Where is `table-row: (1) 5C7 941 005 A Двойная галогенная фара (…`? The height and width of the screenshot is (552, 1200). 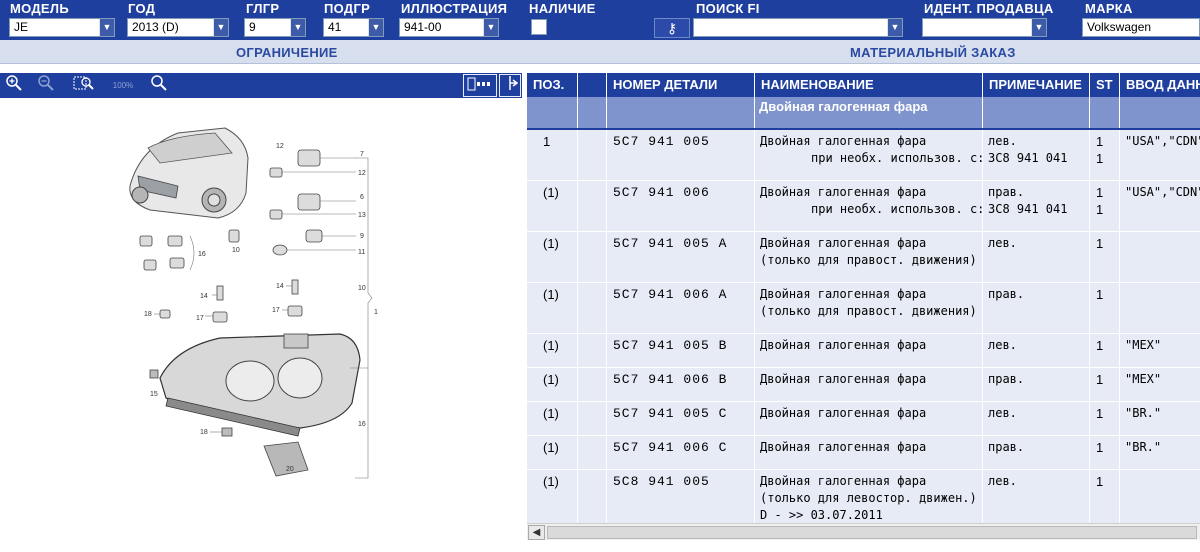 table-row: (1) 5C7 941 005 A Двойная галогенная фара (… is located at coordinates (863, 257).